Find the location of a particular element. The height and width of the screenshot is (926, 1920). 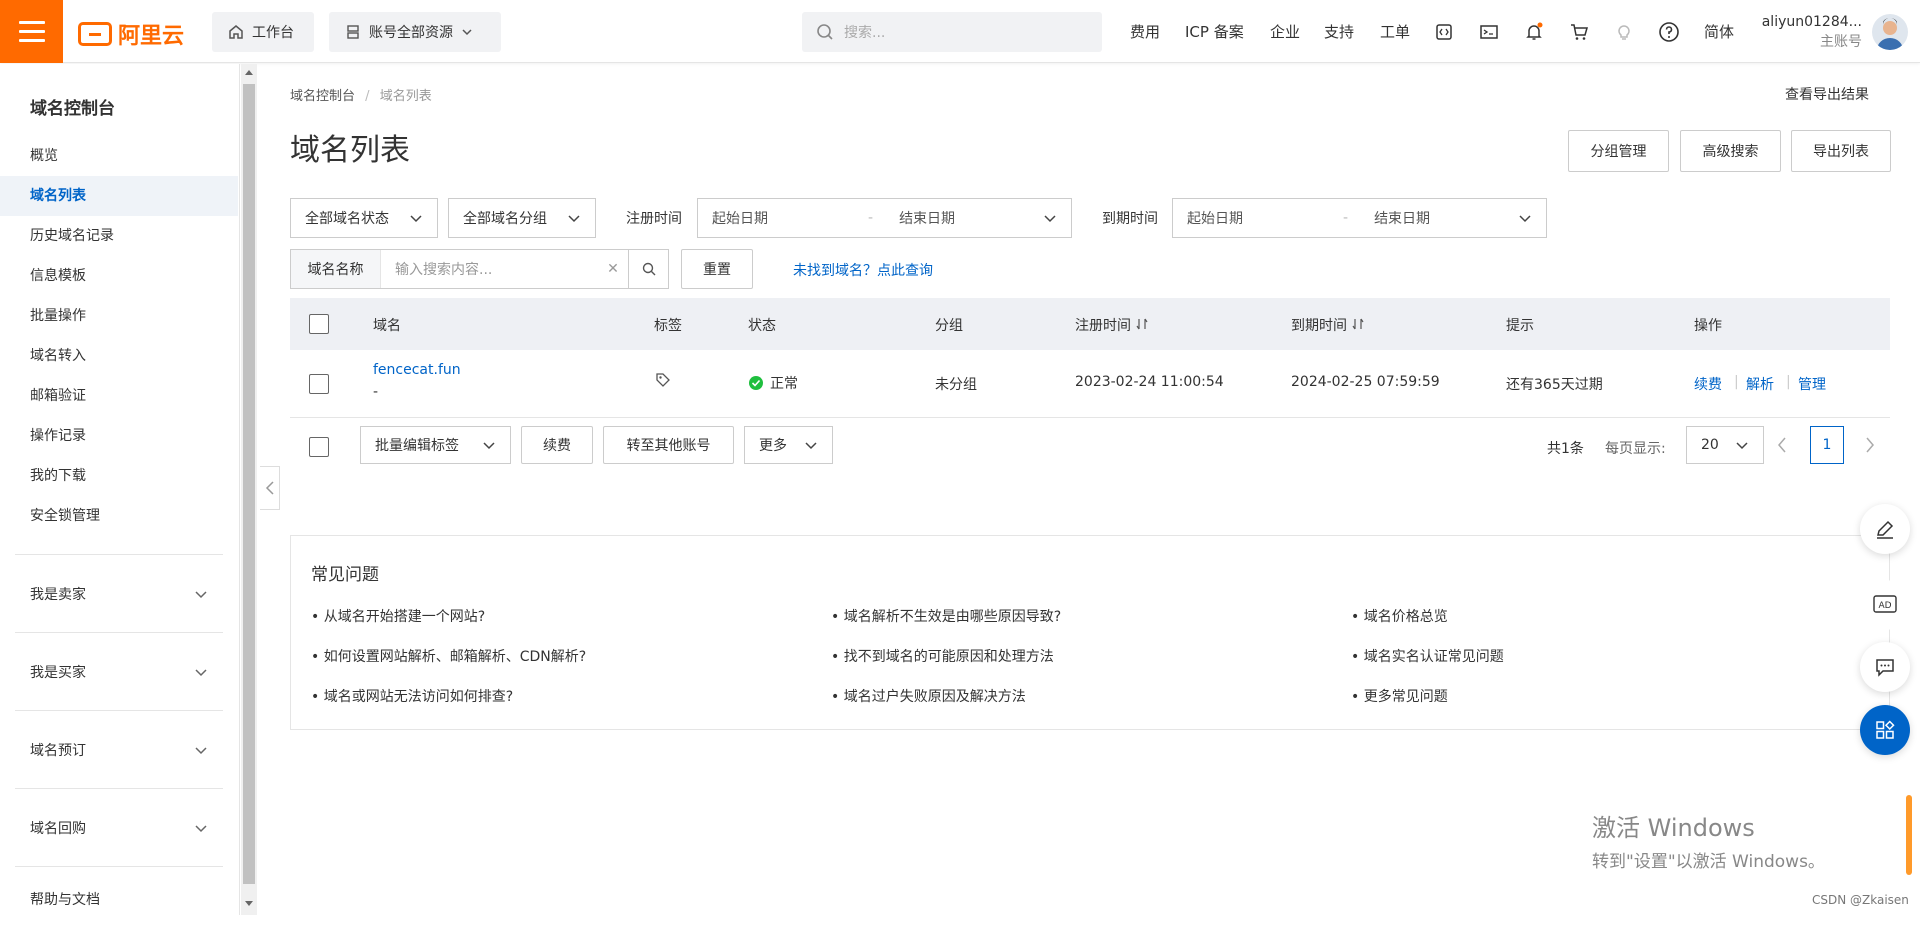

breadcrumb: 域名控制台 / 域名列表 is located at coordinates (361, 94).